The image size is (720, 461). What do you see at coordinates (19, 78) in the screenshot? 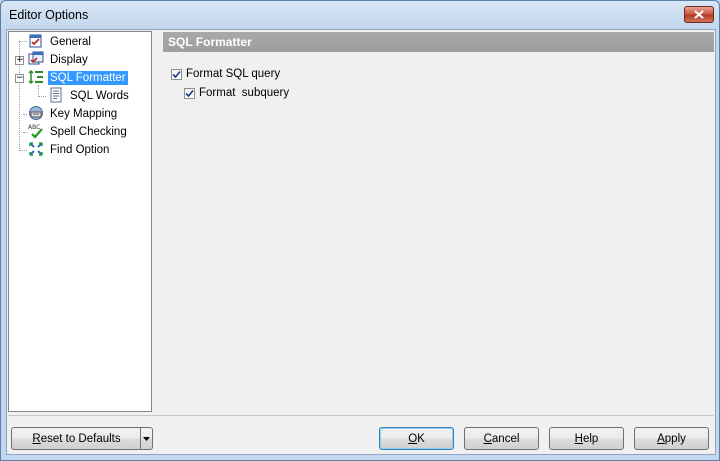
I see `collapse-toggle-sql-formatter: −` at bounding box center [19, 78].